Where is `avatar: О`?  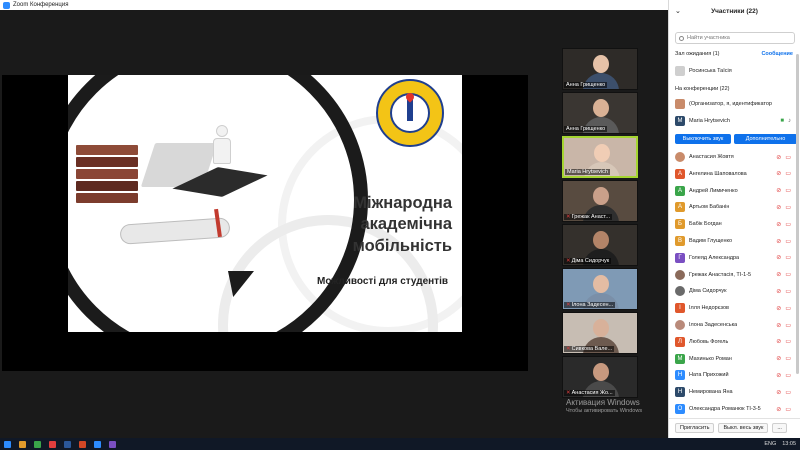 avatar: О is located at coordinates (680, 409).